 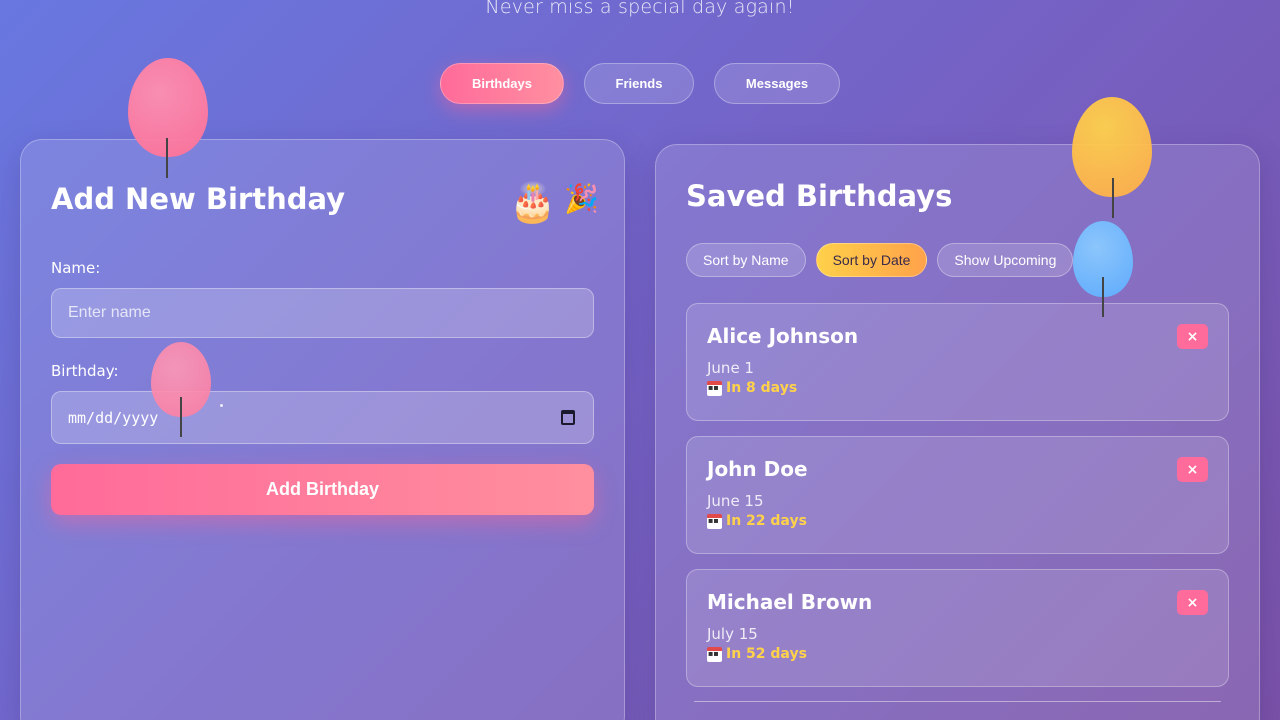 What do you see at coordinates (732, 634) in the screenshot?
I see `birthday-date: July 15` at bounding box center [732, 634].